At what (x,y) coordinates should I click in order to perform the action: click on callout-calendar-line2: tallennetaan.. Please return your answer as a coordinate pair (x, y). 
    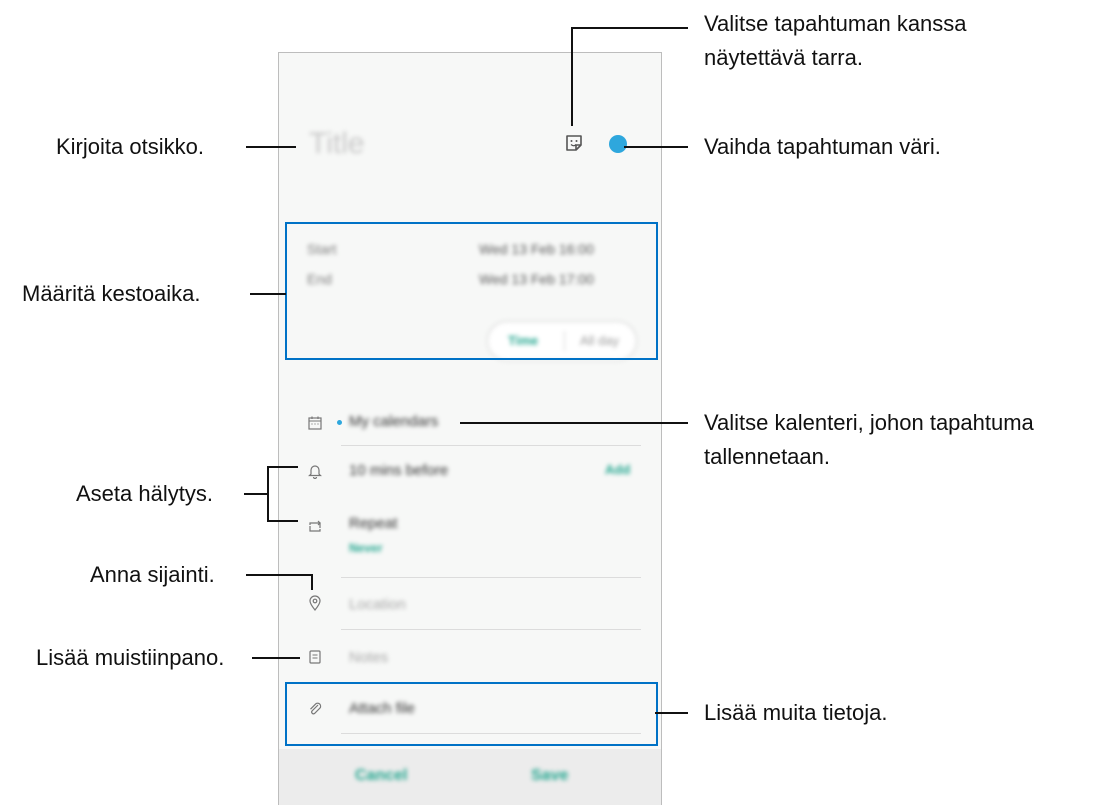
    Looking at the image, I should click on (767, 456).